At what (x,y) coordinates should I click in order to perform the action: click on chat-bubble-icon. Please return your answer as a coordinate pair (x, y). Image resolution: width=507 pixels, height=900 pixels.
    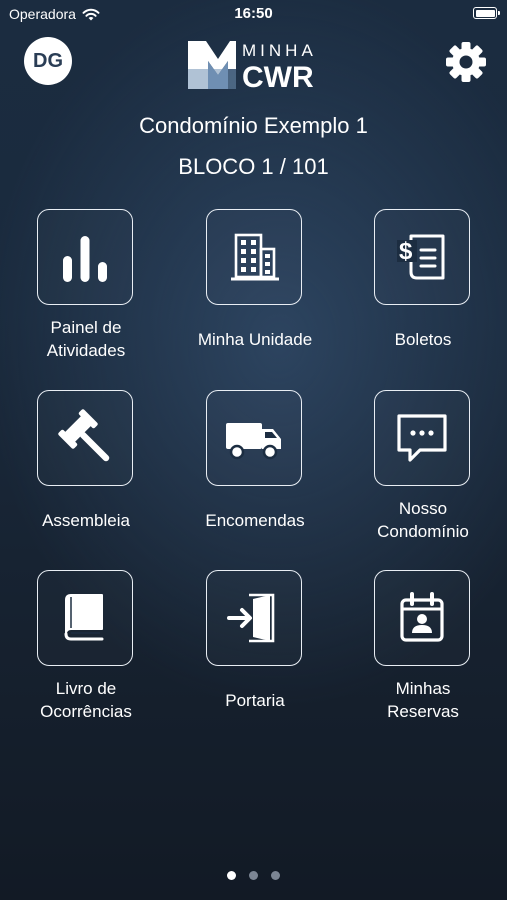
    Looking at the image, I should click on (422, 438).